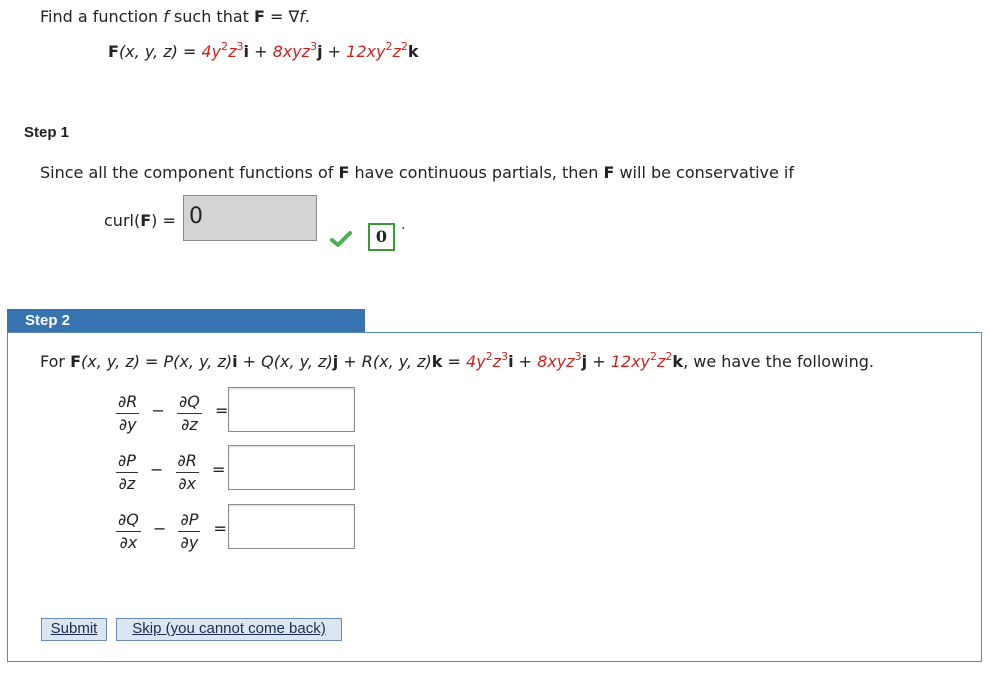 The image size is (989, 675). What do you see at coordinates (171, 531) in the screenshot?
I see `partial-row-3: ∂Q ∂x − ∂P ∂y =` at bounding box center [171, 531].